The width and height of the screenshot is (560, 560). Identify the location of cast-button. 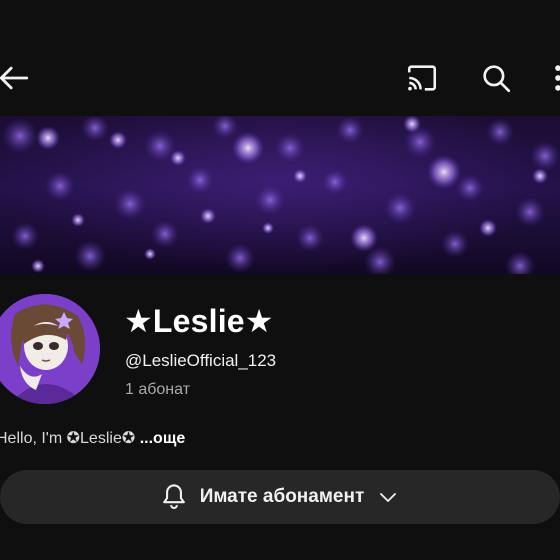
(422, 78).